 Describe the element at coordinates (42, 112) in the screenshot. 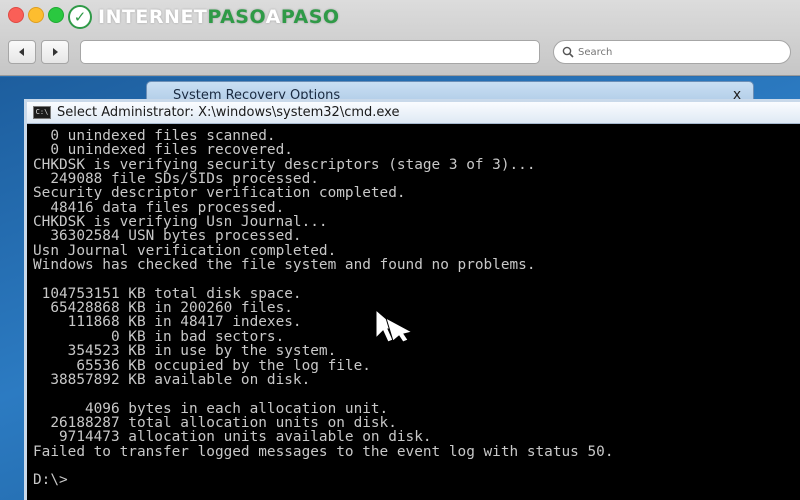

I see `cmd-icon: C:\` at that location.